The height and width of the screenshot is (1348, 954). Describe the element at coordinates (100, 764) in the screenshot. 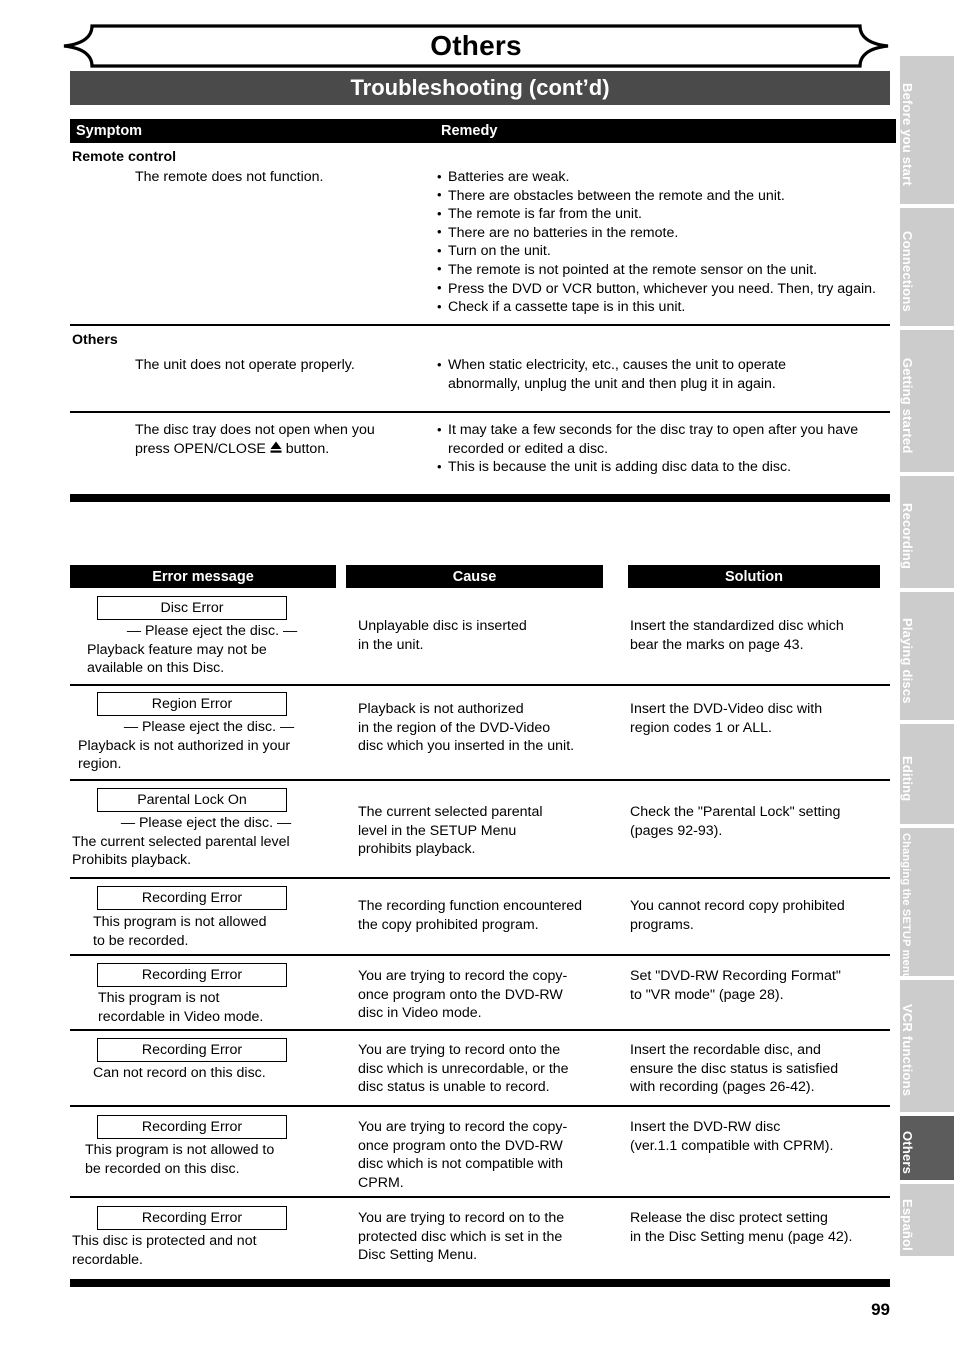

I see `text-line: region.` at that location.